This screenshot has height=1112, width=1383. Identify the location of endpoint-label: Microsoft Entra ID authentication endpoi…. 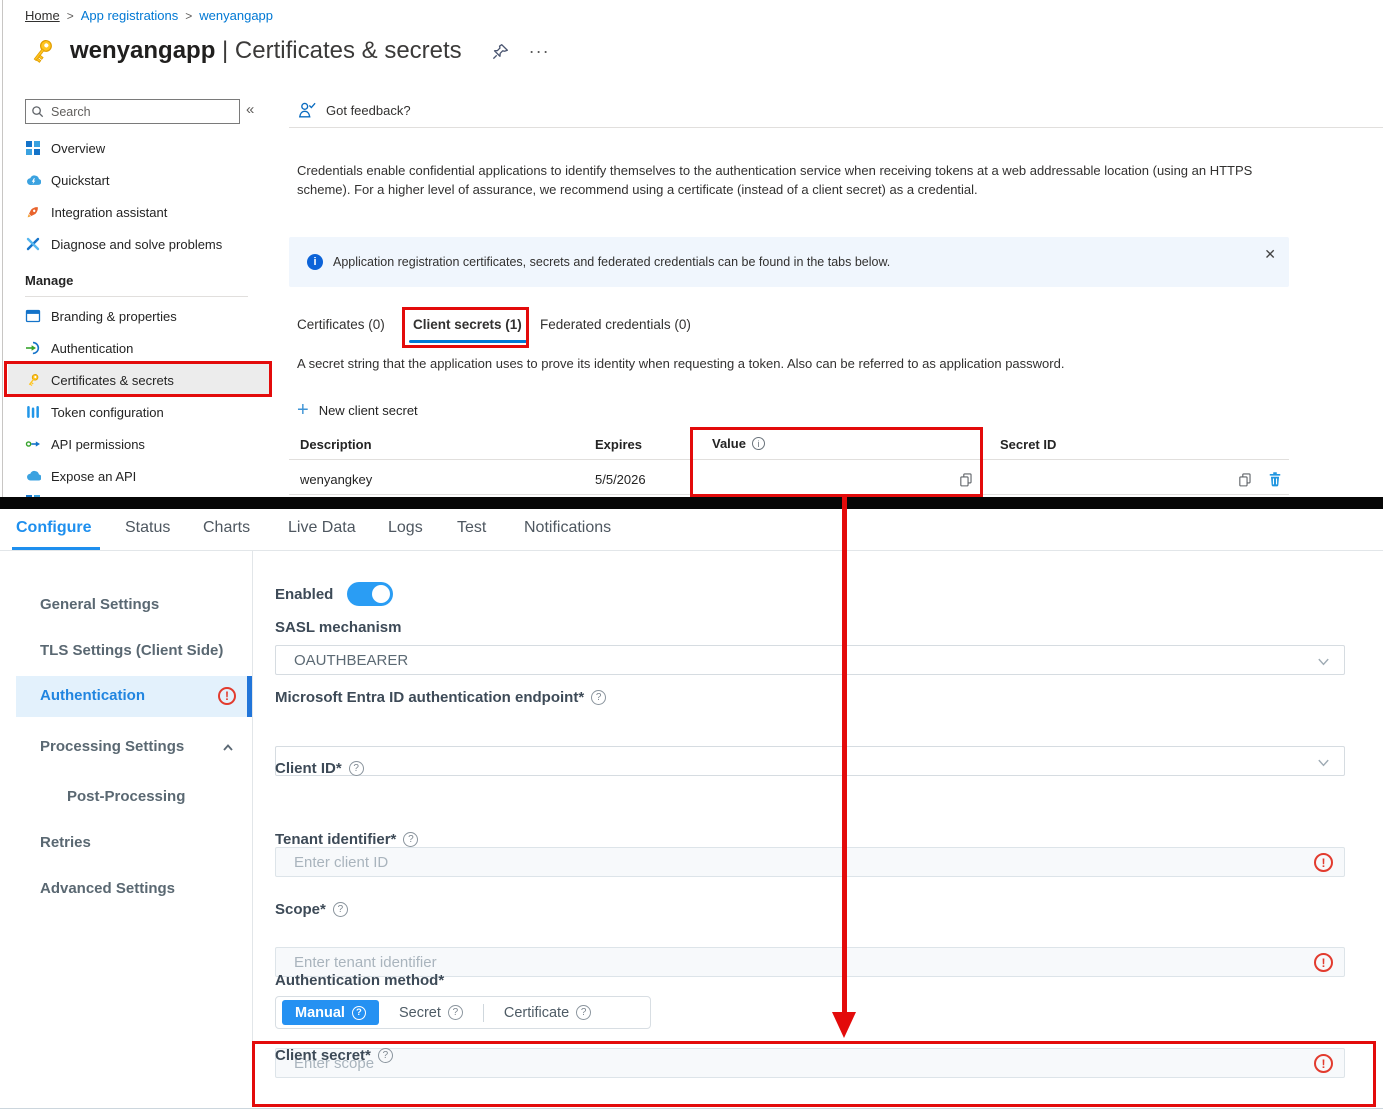
(430, 697).